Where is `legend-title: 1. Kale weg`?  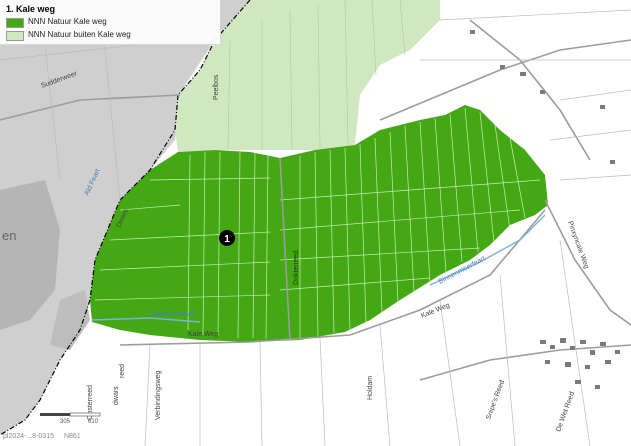
legend-title: 1. Kale weg is located at coordinates (31, 9).